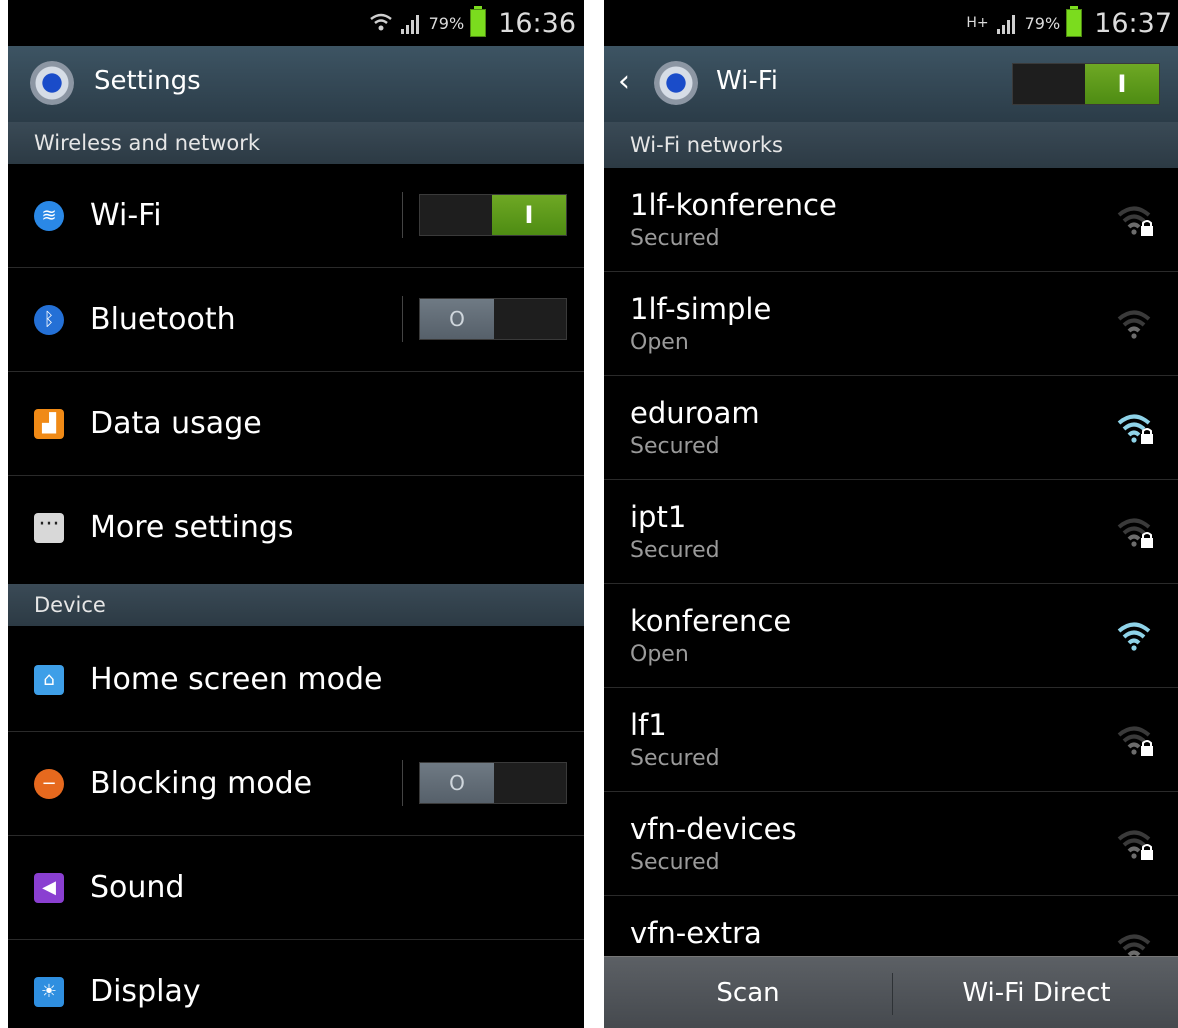 The image size is (1178, 1028). What do you see at coordinates (49, 784) in the screenshot?
I see `blocking-icon: −` at bounding box center [49, 784].